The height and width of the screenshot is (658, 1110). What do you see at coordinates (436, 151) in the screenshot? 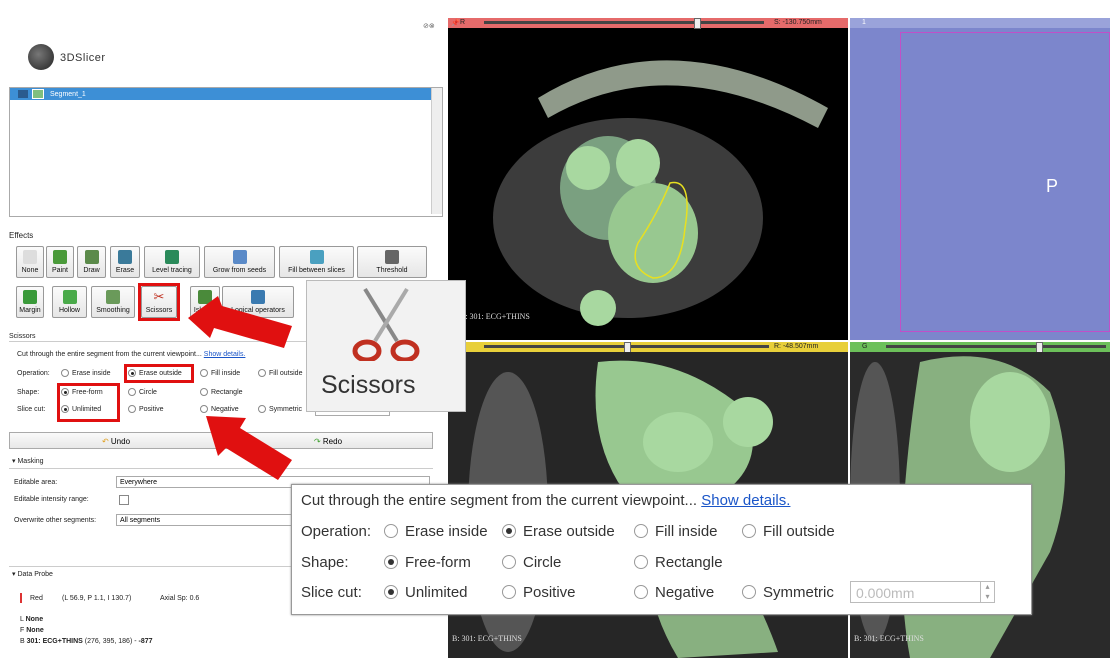
I see `segment-list-scrollbar` at bounding box center [436, 151].